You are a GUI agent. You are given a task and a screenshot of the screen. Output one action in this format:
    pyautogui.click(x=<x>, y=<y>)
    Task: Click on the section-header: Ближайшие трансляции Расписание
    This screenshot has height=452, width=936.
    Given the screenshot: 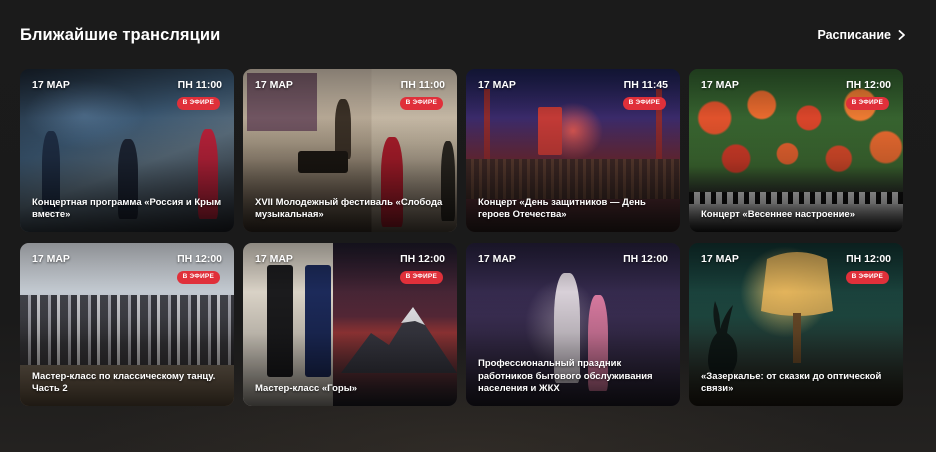 What is the action you would take?
    pyautogui.click(x=463, y=35)
    